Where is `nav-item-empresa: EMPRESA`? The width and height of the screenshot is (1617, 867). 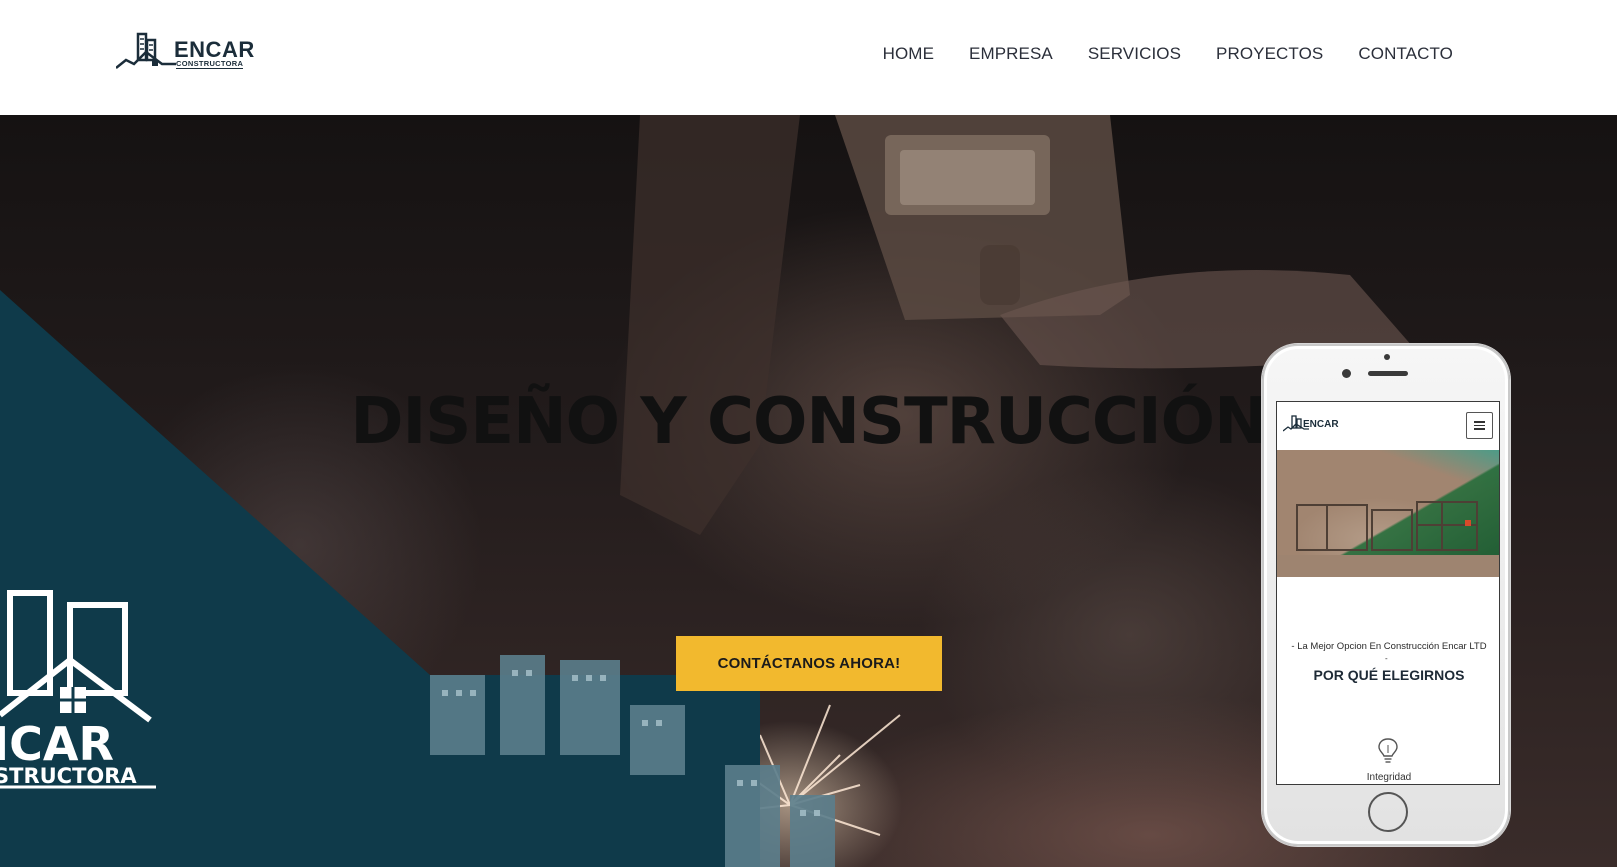 nav-item-empresa: EMPRESA is located at coordinates (1011, 54).